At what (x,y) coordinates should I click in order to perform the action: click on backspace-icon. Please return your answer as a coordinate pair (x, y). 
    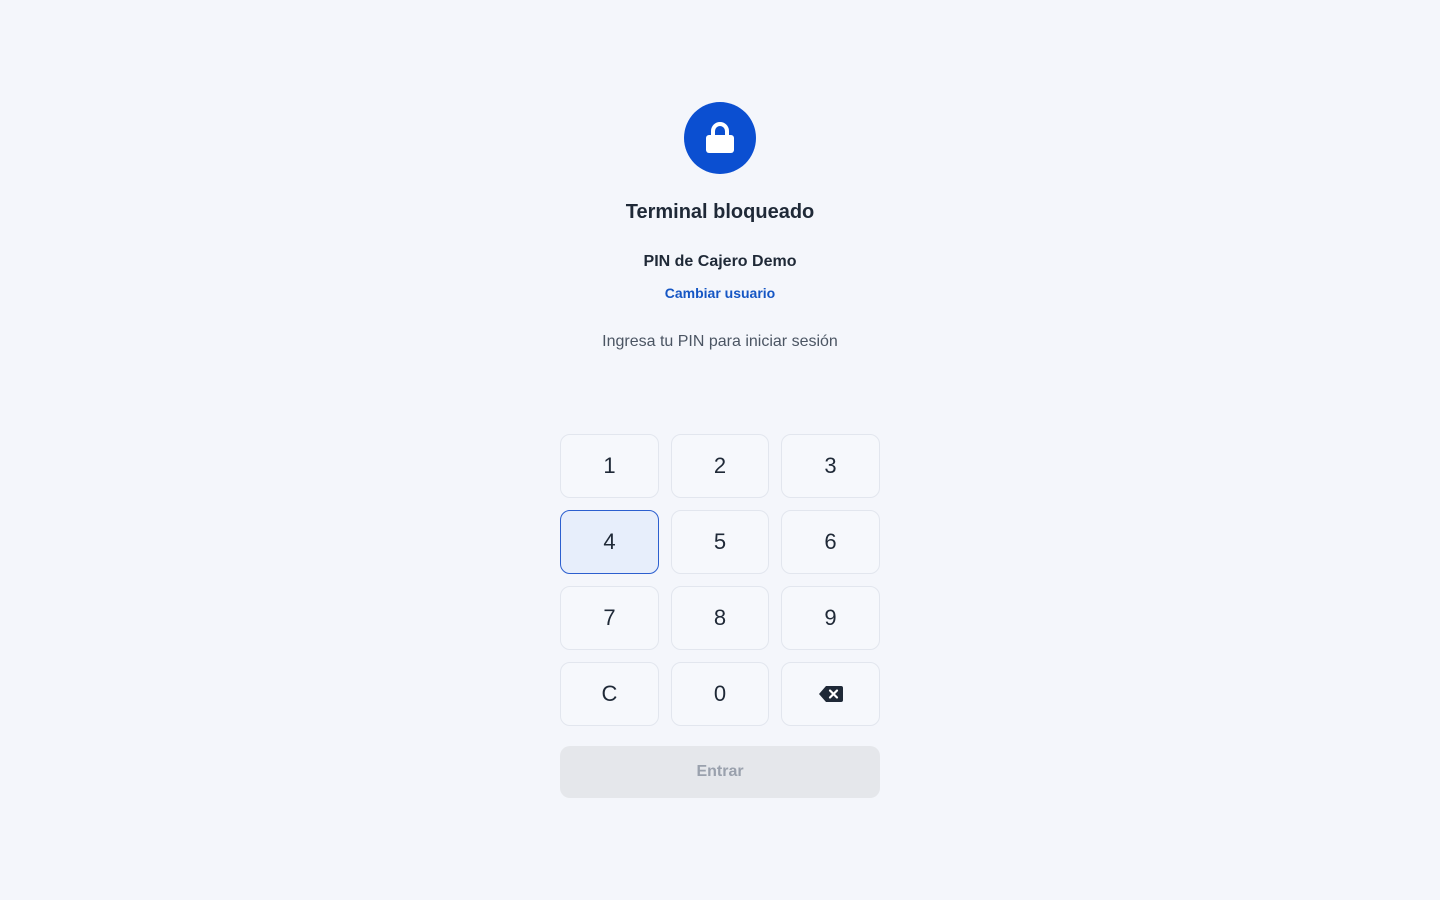
    Looking at the image, I should click on (830, 694).